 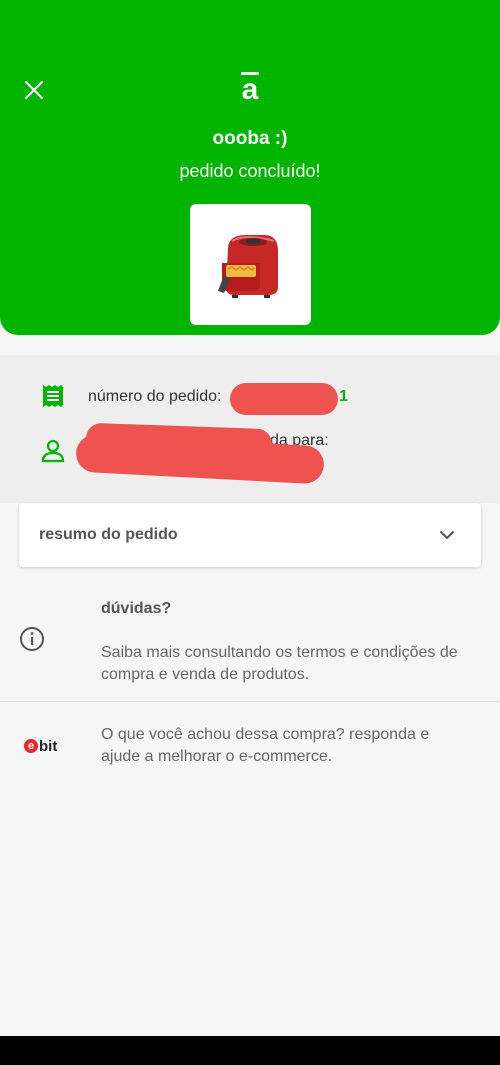 I want to click on order-summary-accordion: resumo do pedido, so click(x=250, y=535).